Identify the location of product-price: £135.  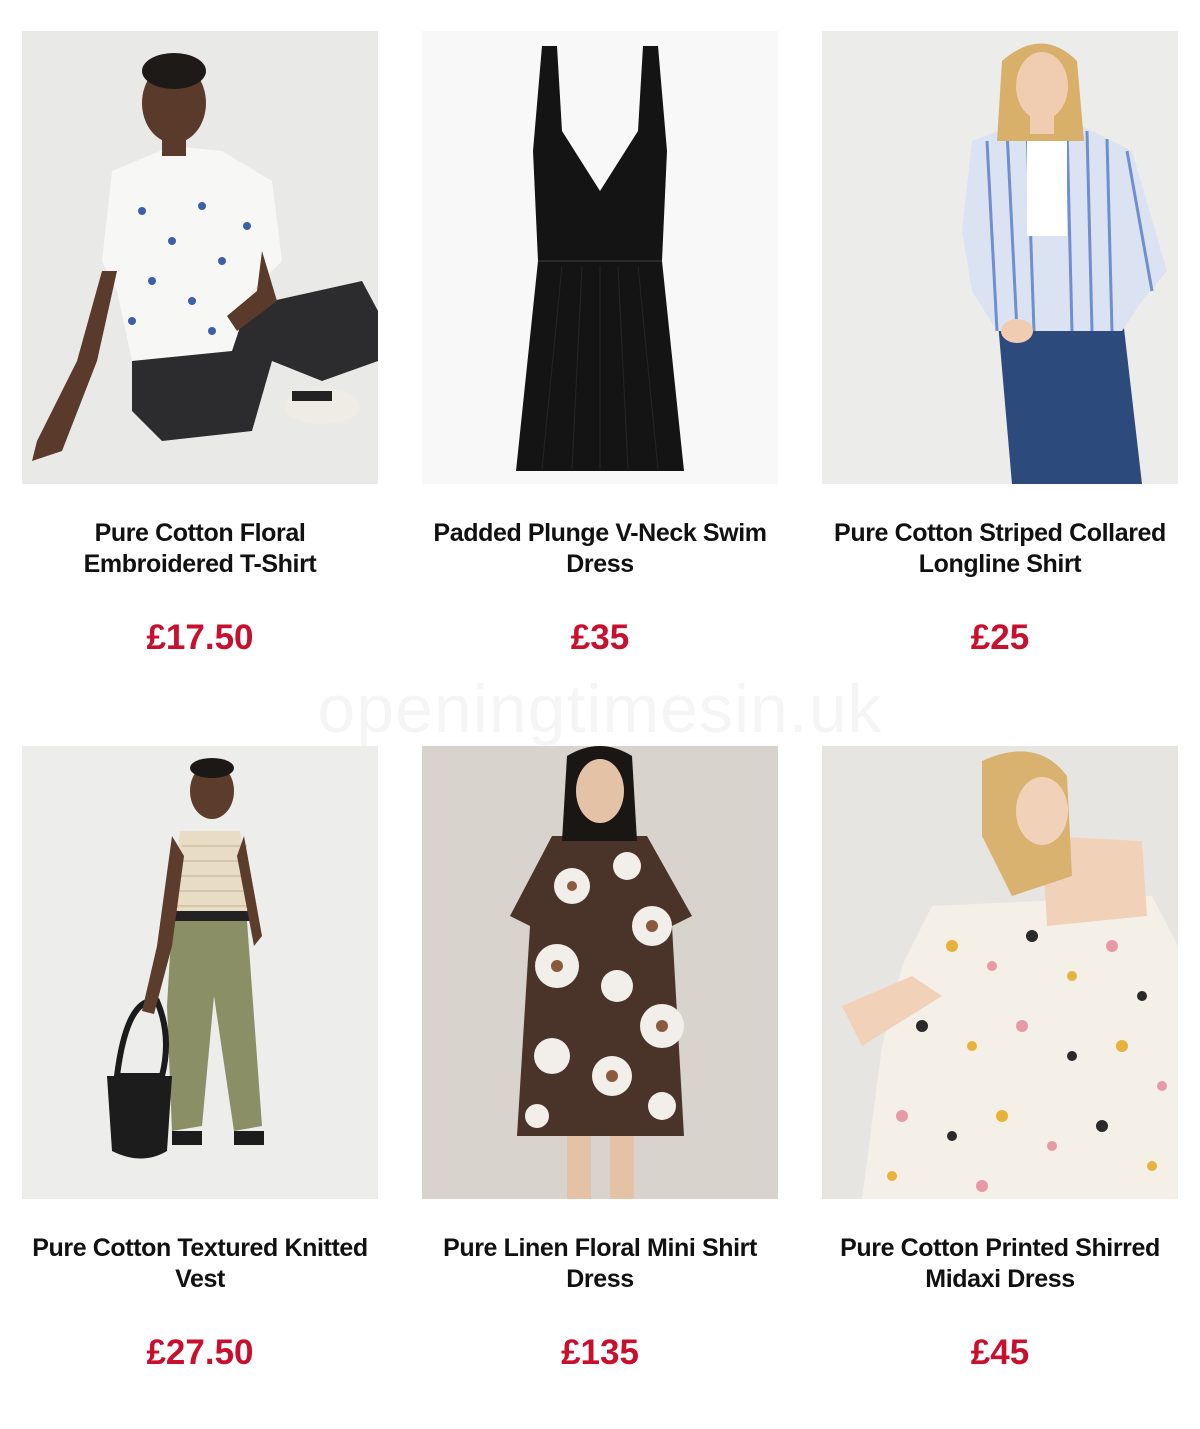
(600, 1352).